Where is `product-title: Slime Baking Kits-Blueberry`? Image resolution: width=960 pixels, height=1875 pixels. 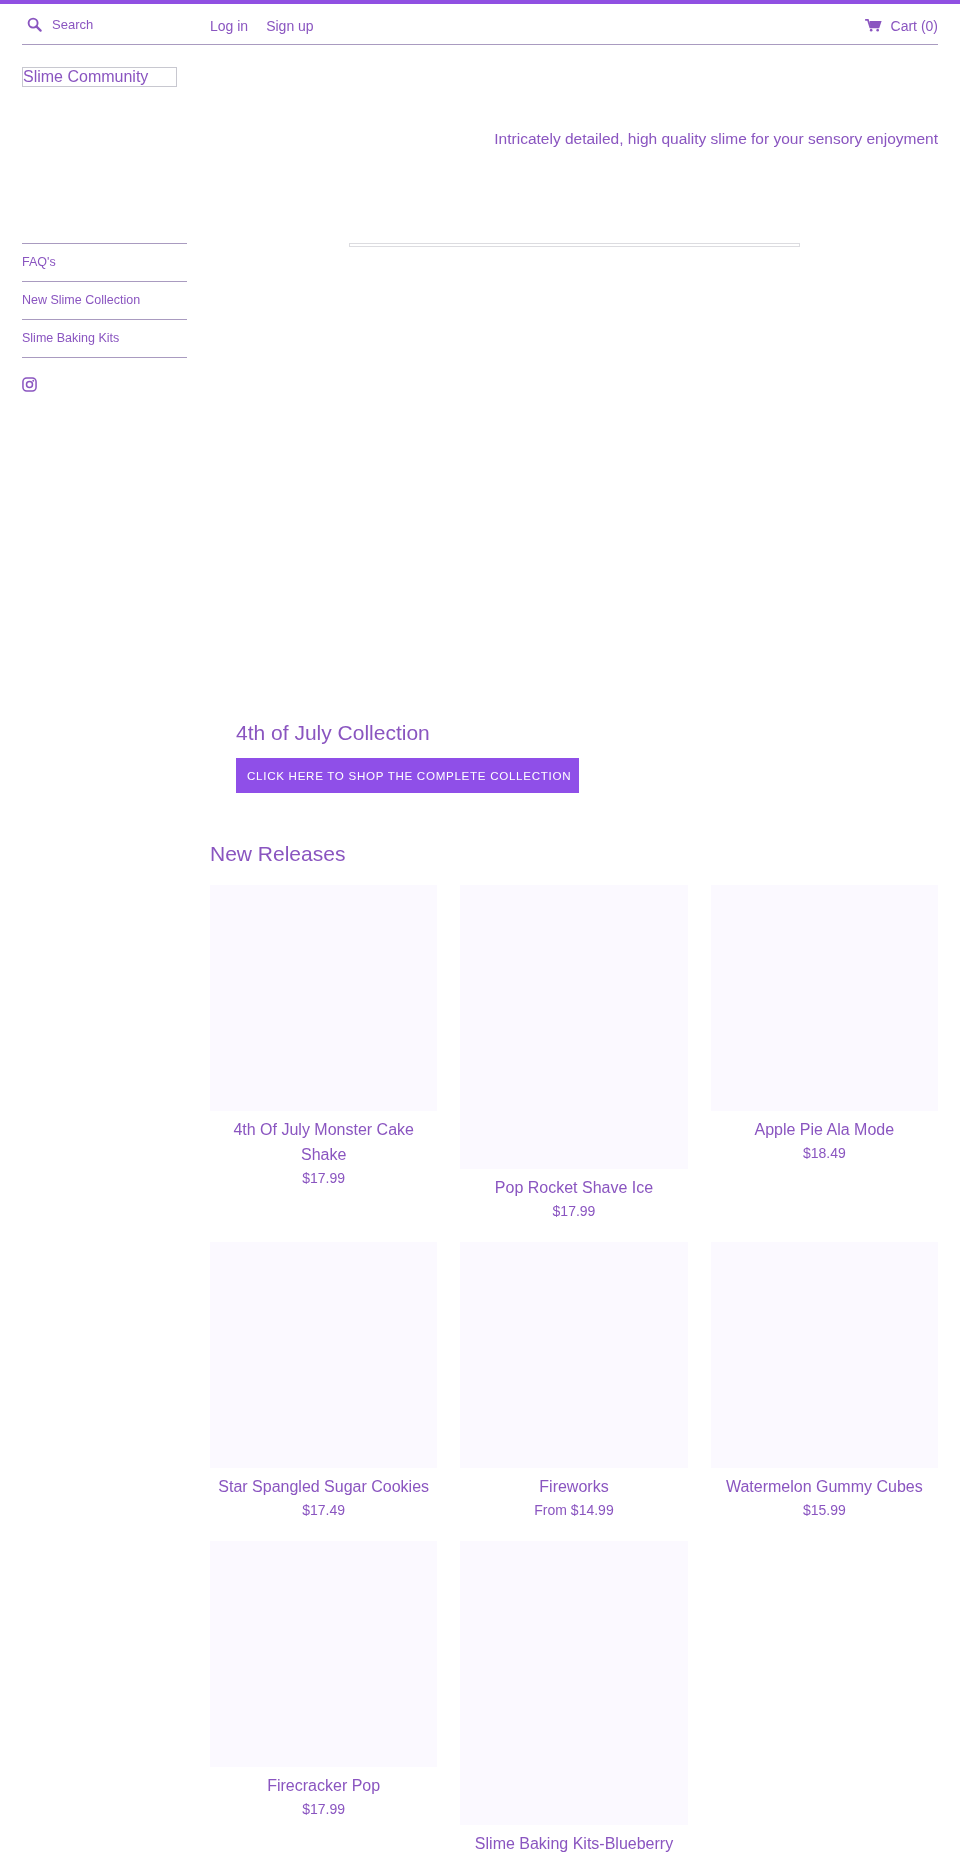 product-title: Slime Baking Kits-Blueberry is located at coordinates (574, 1843).